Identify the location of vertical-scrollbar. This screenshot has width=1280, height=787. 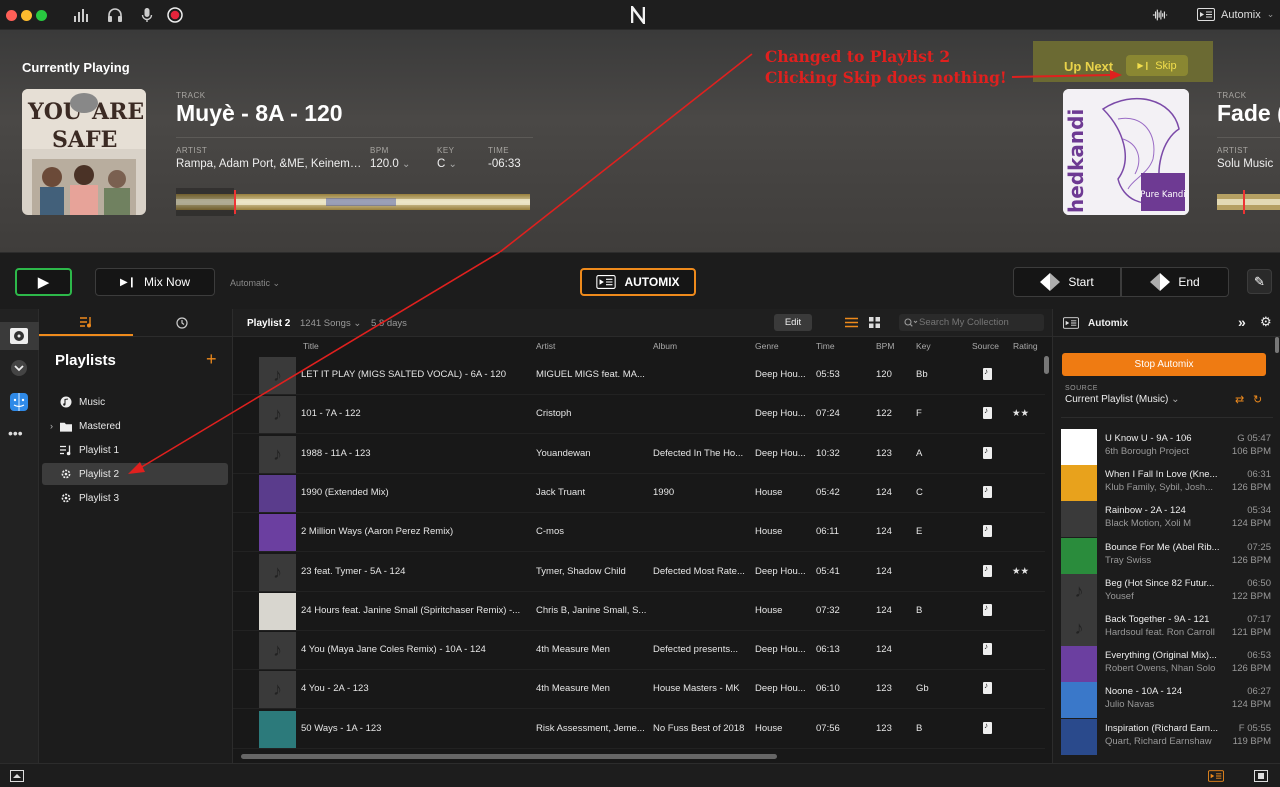
(1046, 365).